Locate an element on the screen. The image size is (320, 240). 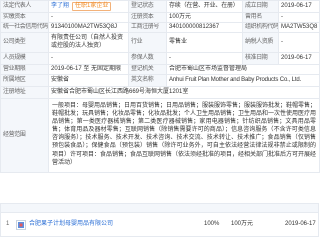
credit-code-value: 91340100MA2TW53Q8J is located at coordinates (88, 27).